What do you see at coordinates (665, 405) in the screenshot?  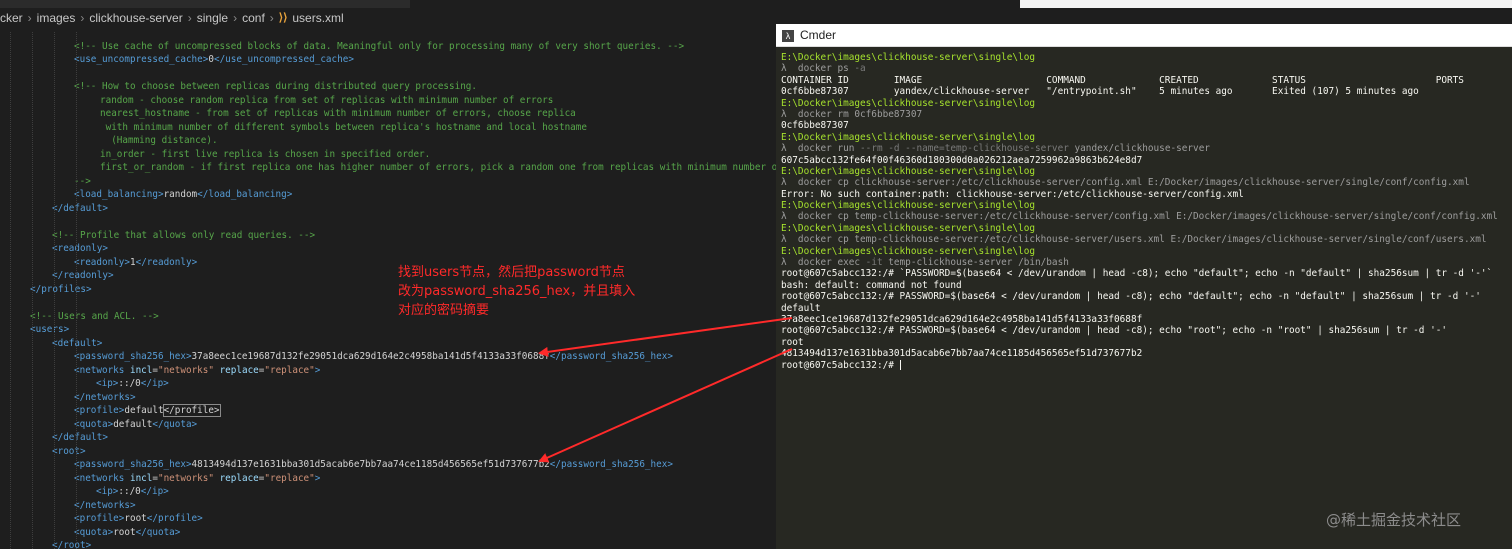 I see `arrow-to-root-hash` at bounding box center [665, 405].